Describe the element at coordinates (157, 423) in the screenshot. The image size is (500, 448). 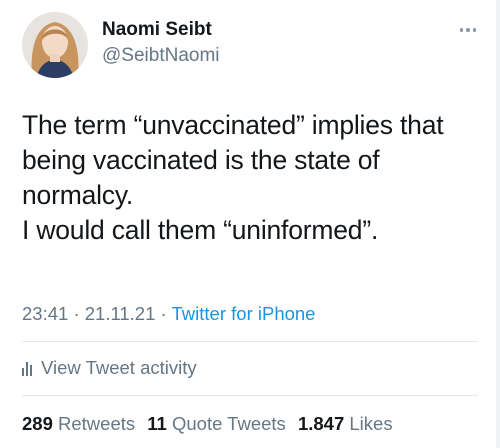
I see `quote-tweets-count: 11` at that location.